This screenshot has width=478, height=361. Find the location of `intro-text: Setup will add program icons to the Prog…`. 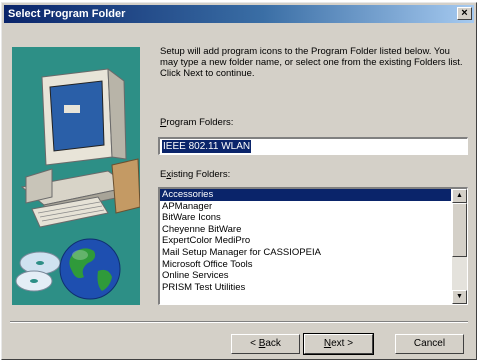

intro-text: Setup will add program icons to the Prog… is located at coordinates (311, 62).